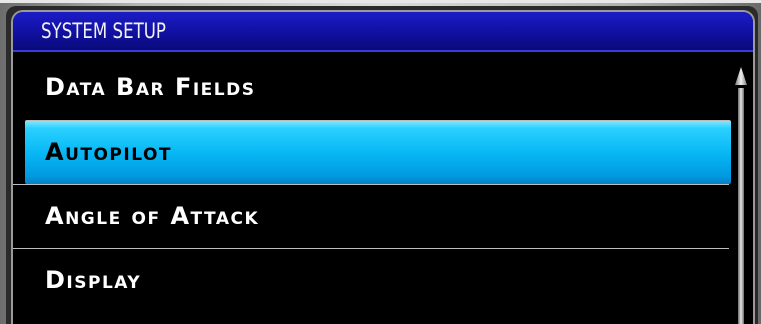 This screenshot has width=761, height=324. Describe the element at coordinates (93, 280) in the screenshot. I see `menu-item-label: Display` at that location.